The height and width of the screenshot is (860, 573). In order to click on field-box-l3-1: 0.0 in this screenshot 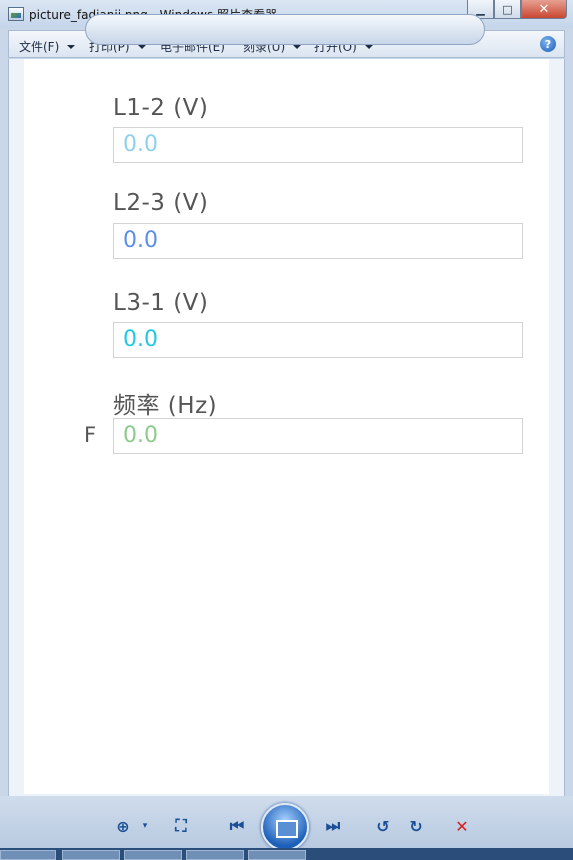, I will do `click(318, 340)`.